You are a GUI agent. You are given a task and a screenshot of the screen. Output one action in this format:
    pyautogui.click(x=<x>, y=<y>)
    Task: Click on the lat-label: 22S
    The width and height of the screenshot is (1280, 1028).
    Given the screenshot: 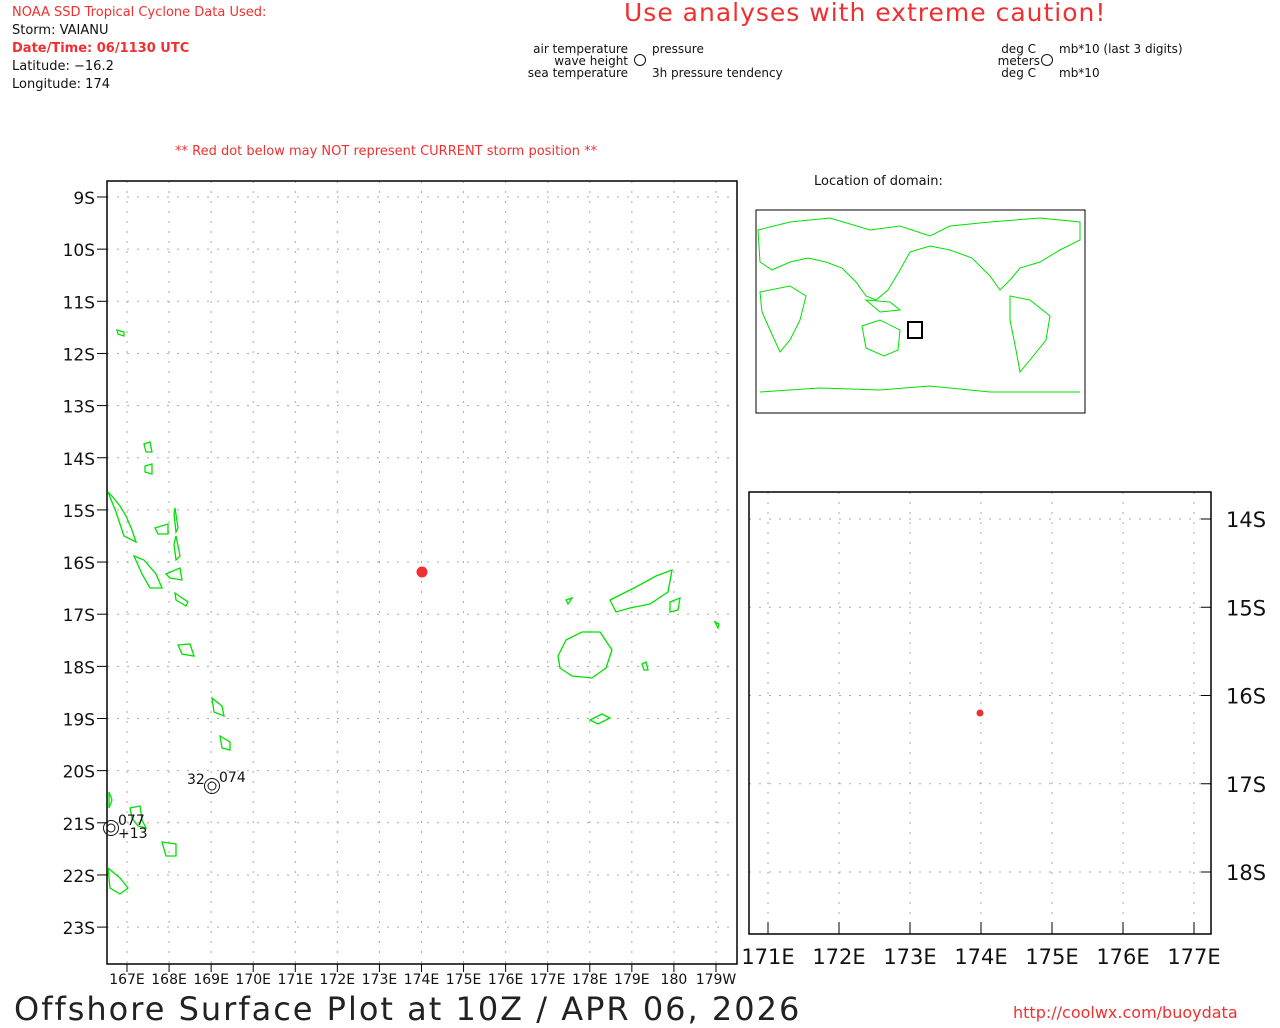 What is the action you would take?
    pyautogui.click(x=79, y=877)
    